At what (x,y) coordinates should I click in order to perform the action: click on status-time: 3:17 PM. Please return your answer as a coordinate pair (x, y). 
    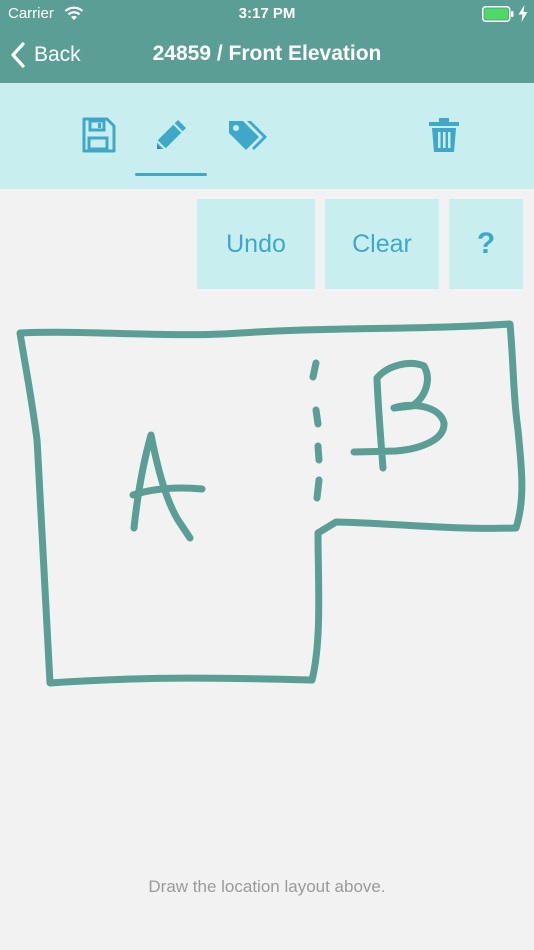
    Looking at the image, I should click on (267, 13).